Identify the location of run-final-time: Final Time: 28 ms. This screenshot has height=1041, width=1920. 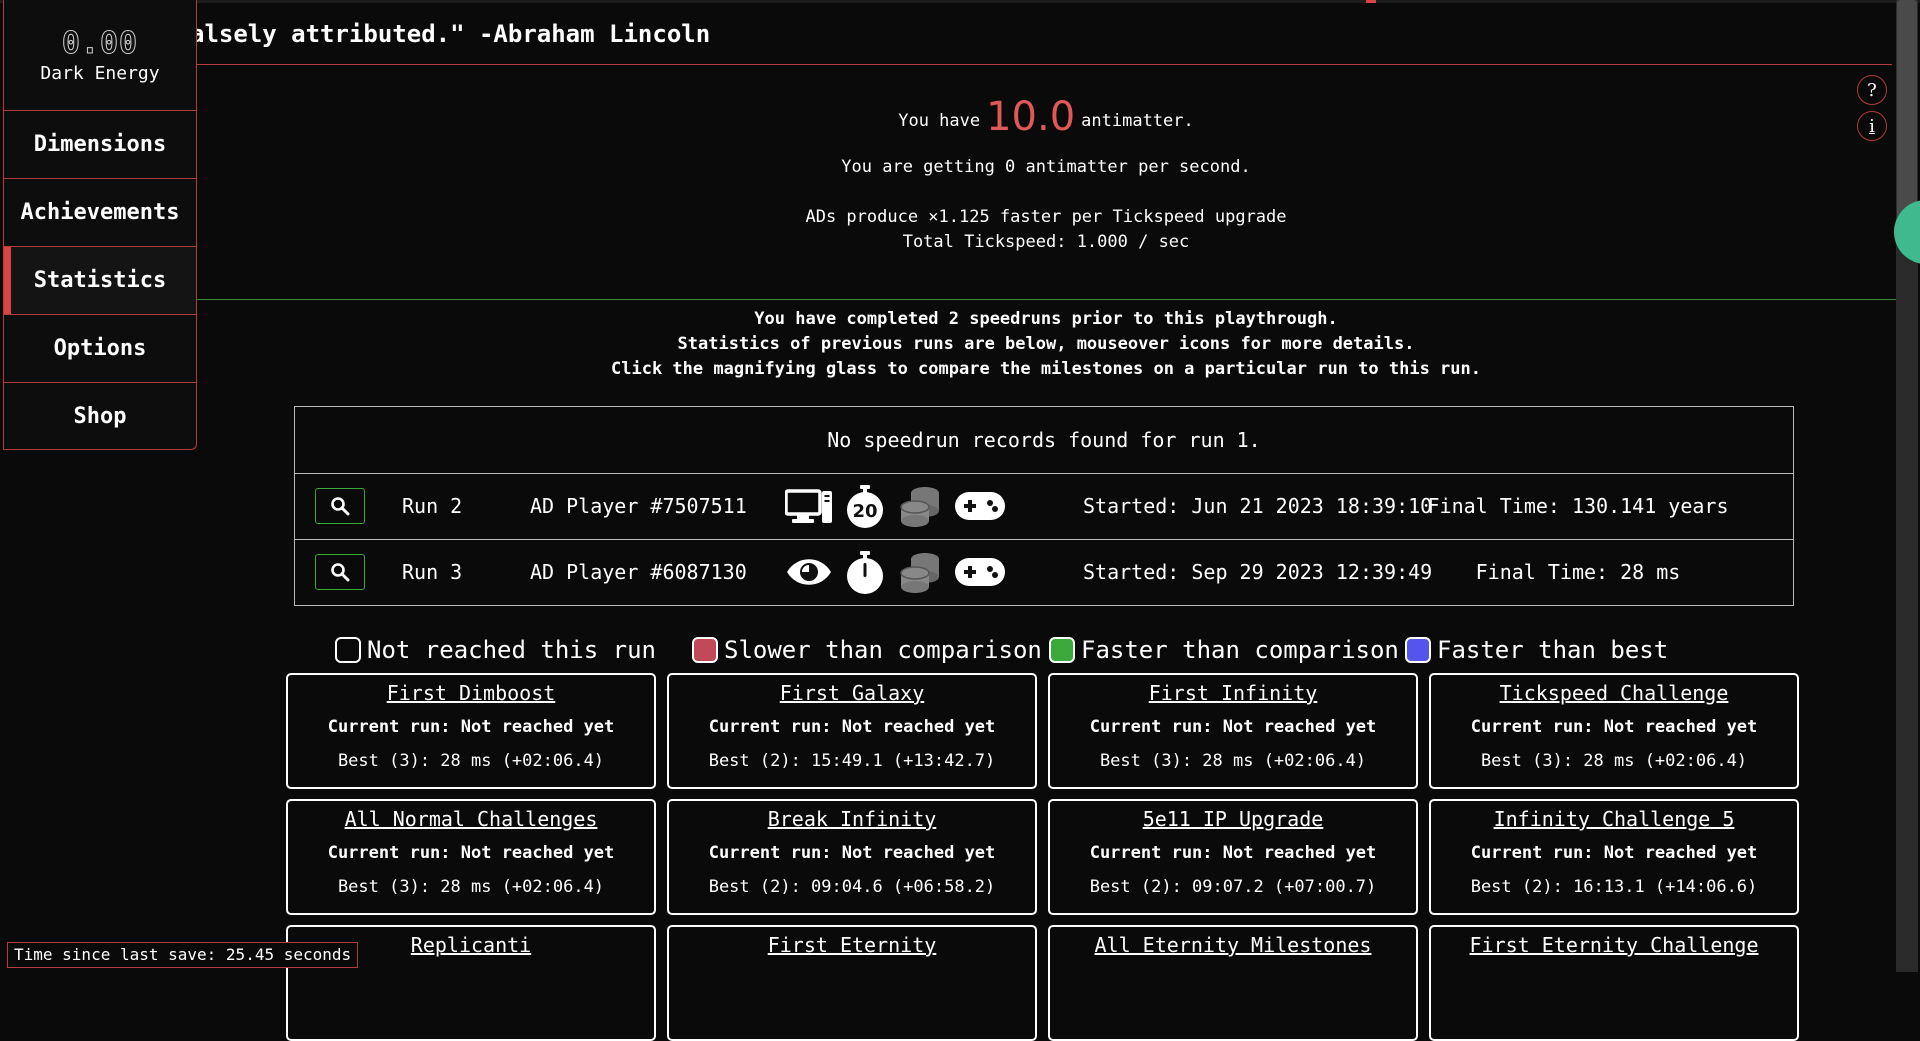
(1578, 572).